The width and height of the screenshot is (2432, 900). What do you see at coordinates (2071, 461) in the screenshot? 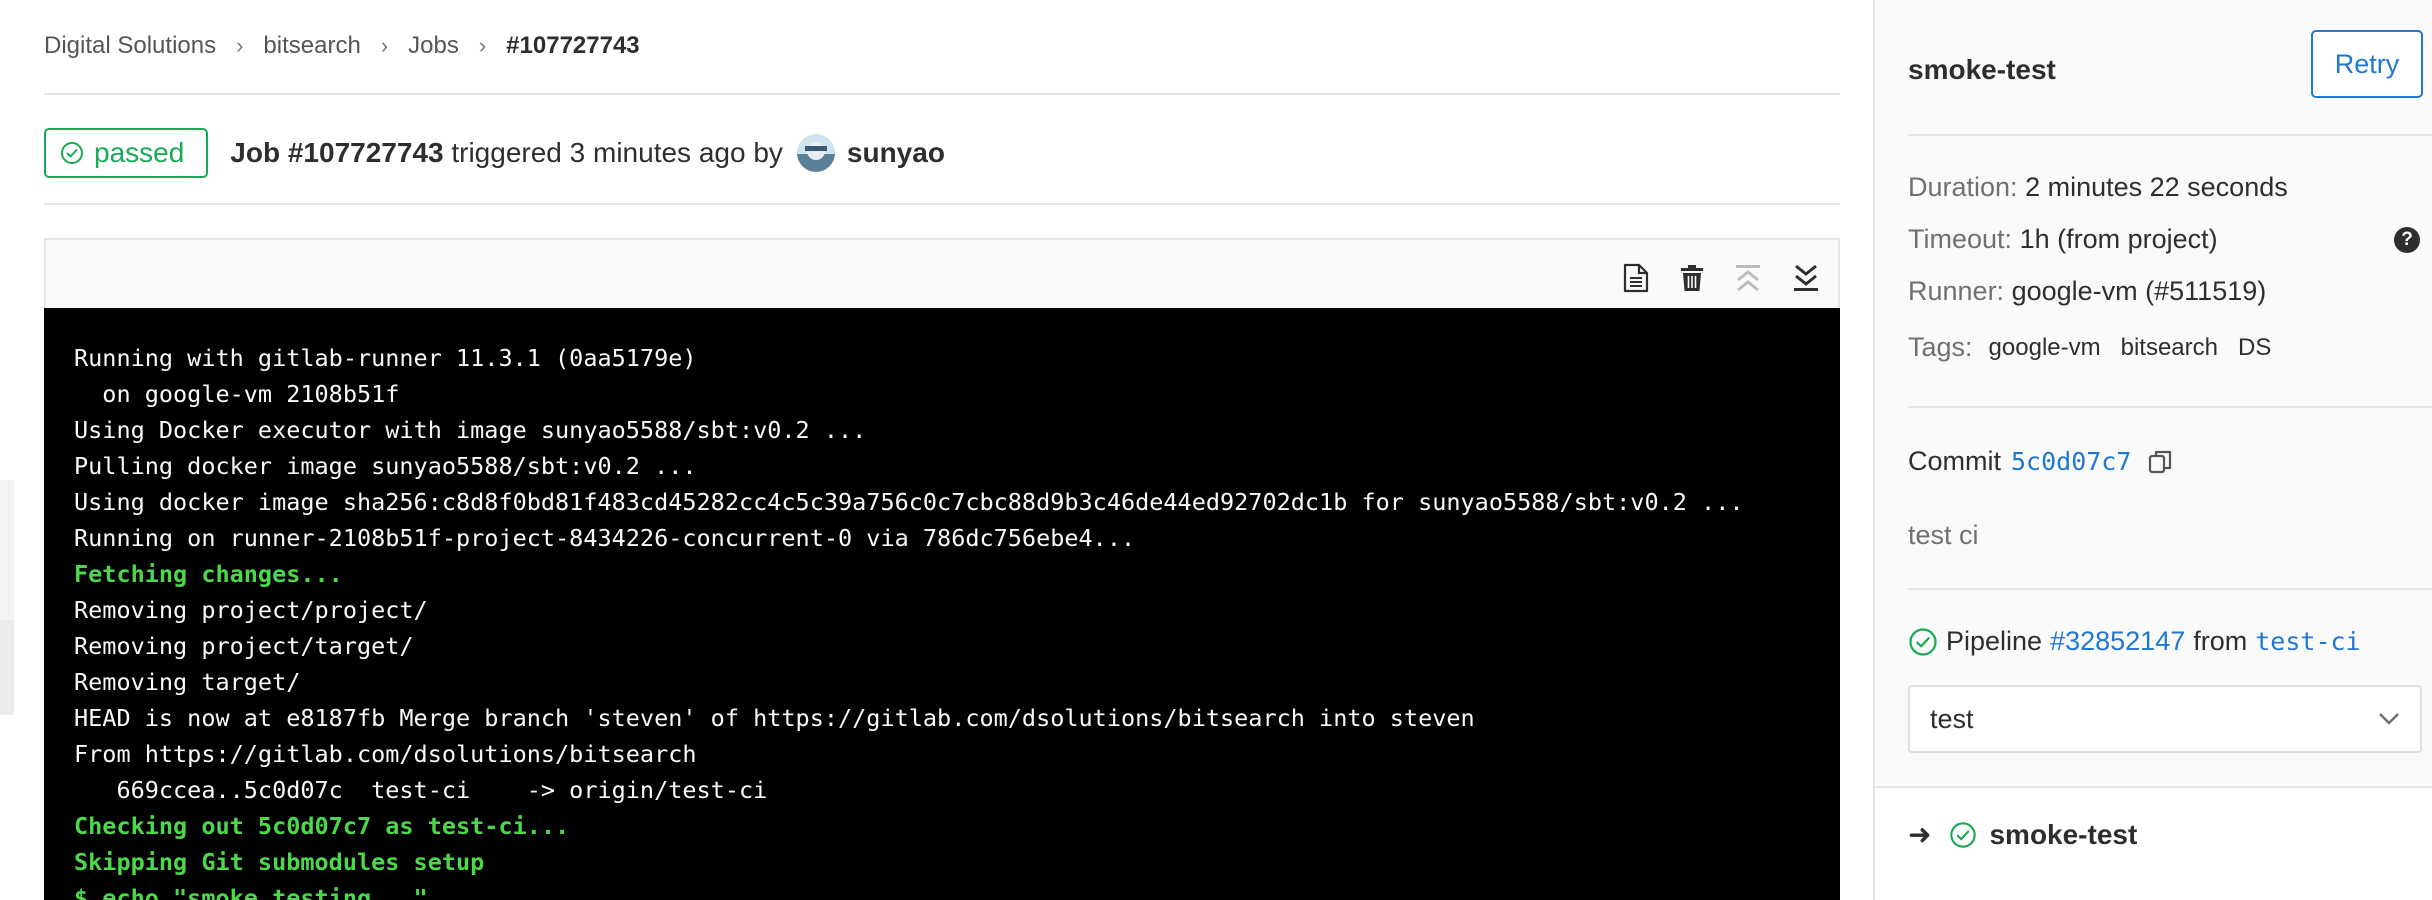
I see `commit-sha-link: 5c0d07c7` at bounding box center [2071, 461].